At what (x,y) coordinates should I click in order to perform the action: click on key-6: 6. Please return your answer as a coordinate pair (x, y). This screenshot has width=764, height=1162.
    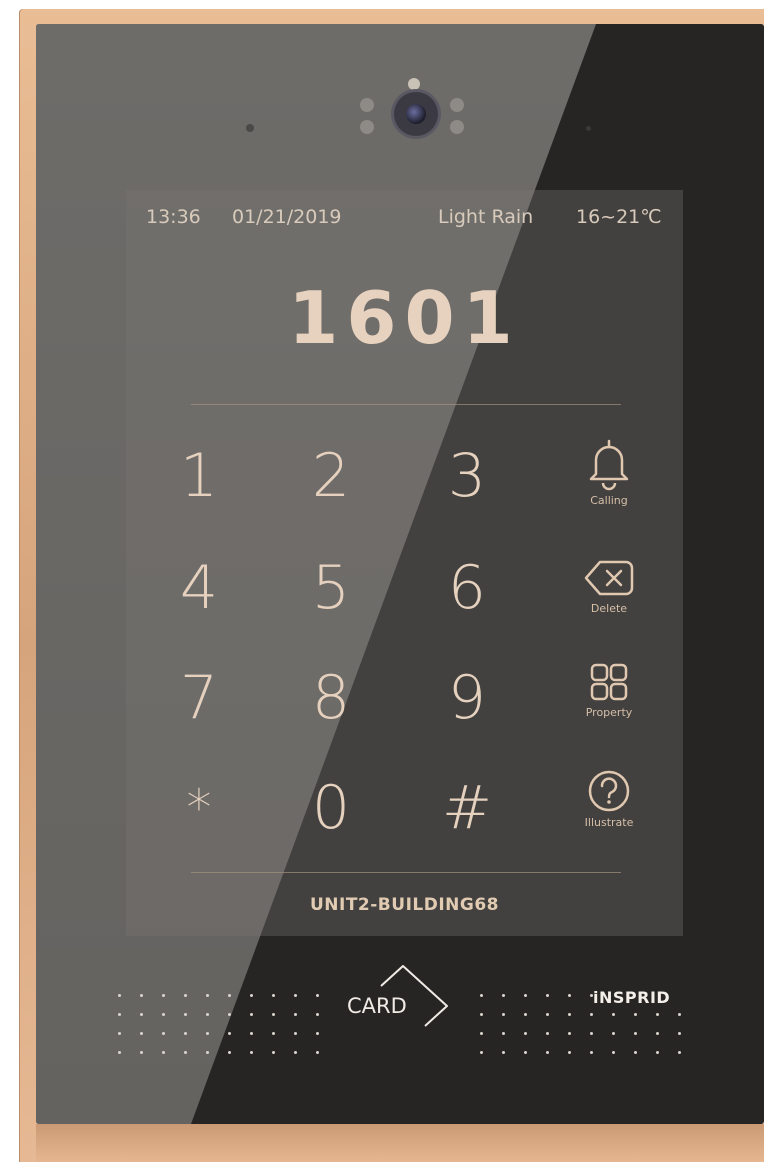
    Looking at the image, I should click on (467, 588).